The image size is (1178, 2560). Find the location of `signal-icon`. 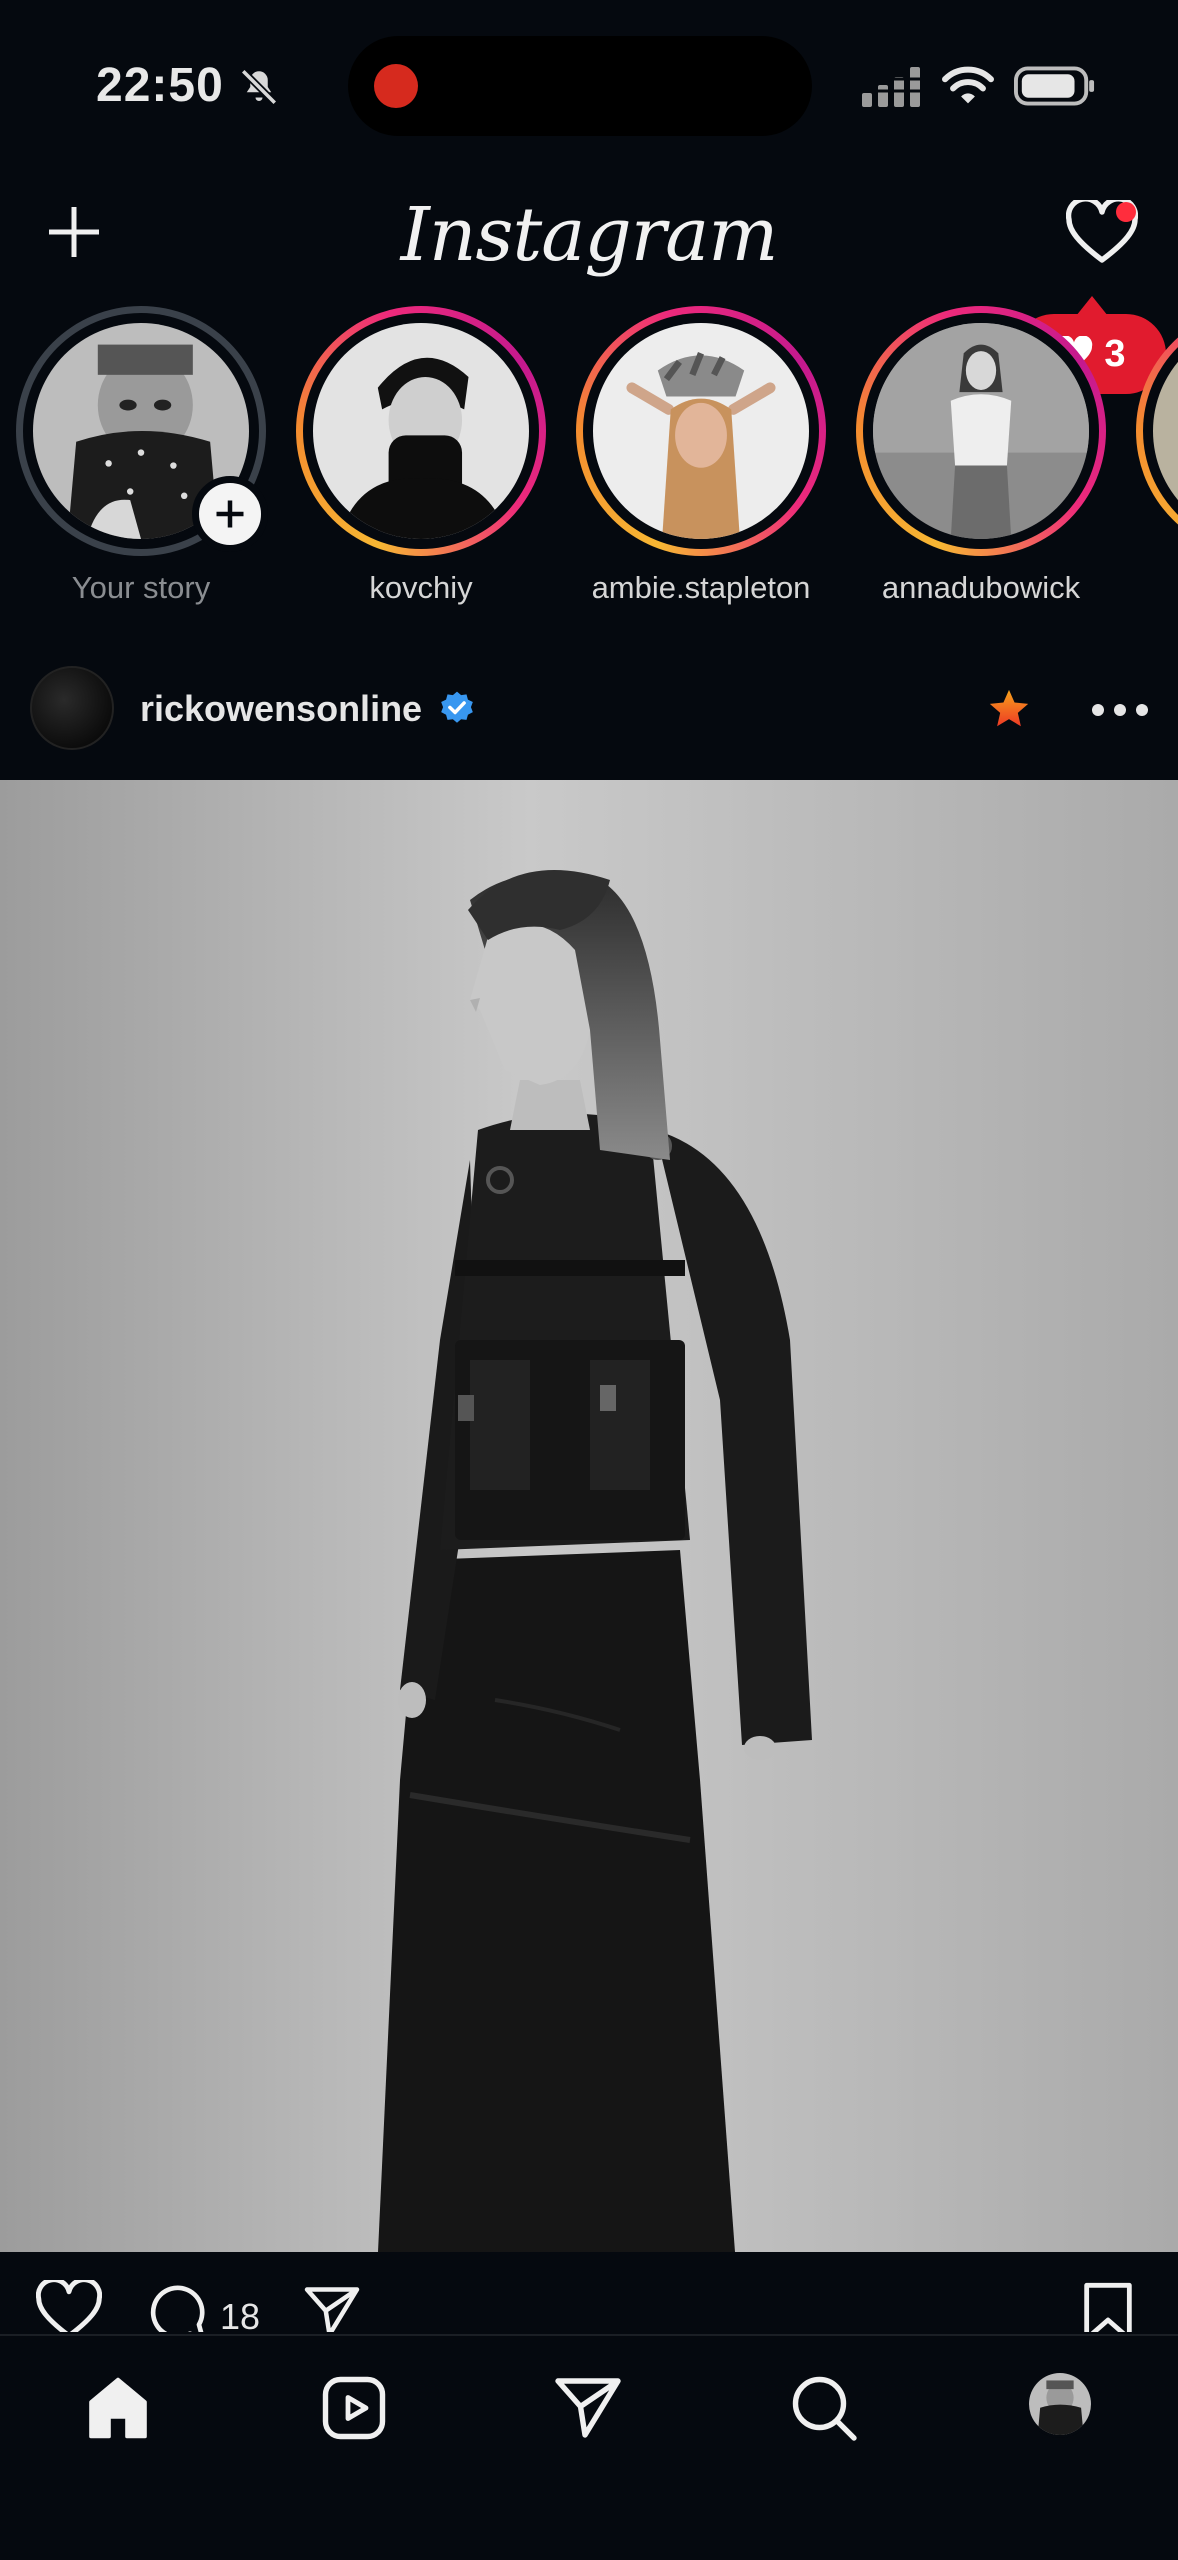

signal-icon is located at coordinates (892, 87).